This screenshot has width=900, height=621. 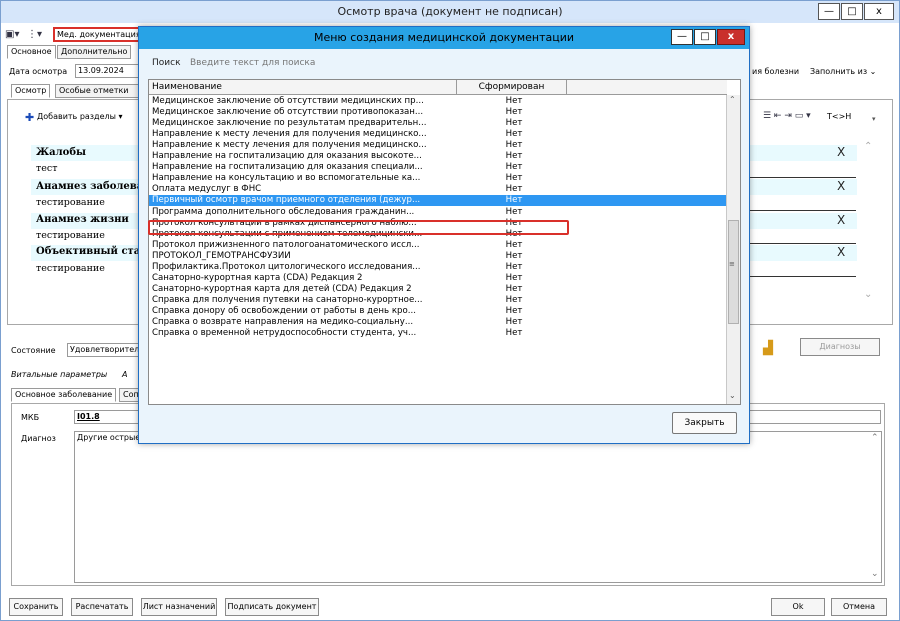 What do you see at coordinates (102, 607) in the screenshot?
I see `print-button: Распечатать` at bounding box center [102, 607].